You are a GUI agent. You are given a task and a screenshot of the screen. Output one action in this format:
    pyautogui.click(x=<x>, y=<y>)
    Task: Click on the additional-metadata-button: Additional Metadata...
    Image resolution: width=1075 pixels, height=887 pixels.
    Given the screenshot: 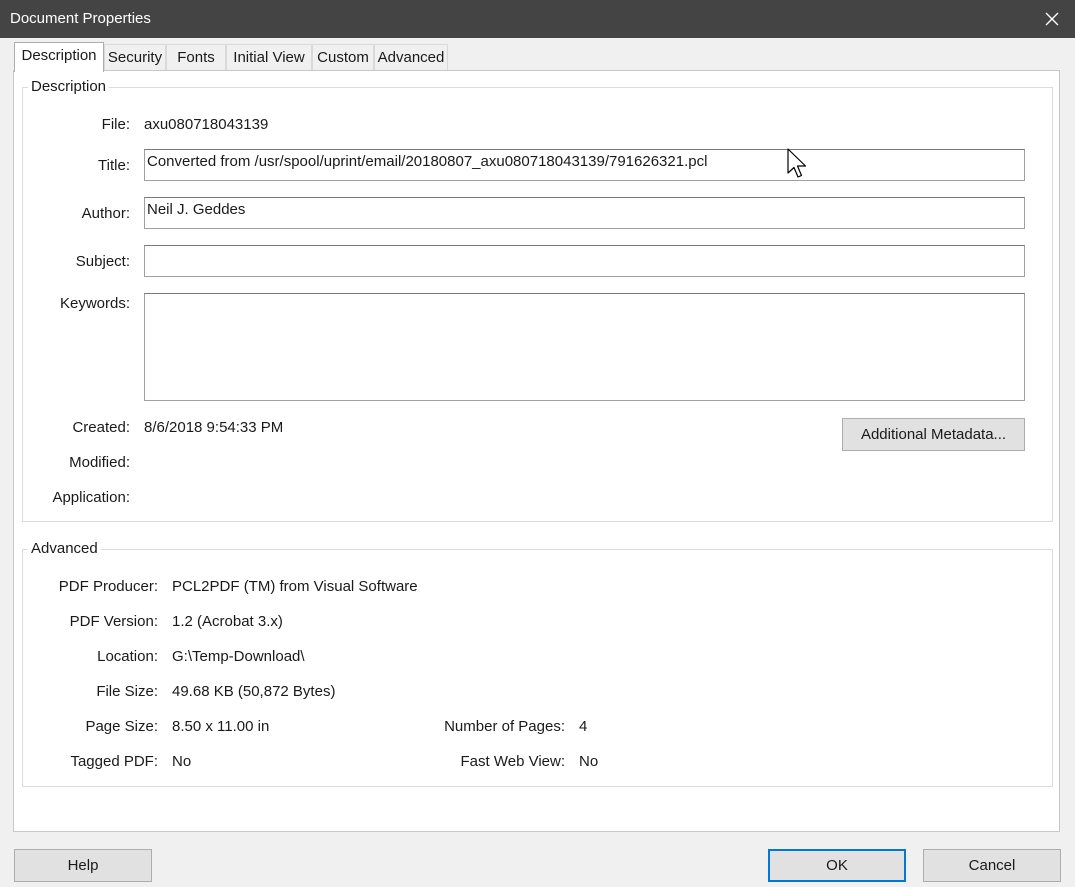 What is the action you would take?
    pyautogui.click(x=933, y=434)
    